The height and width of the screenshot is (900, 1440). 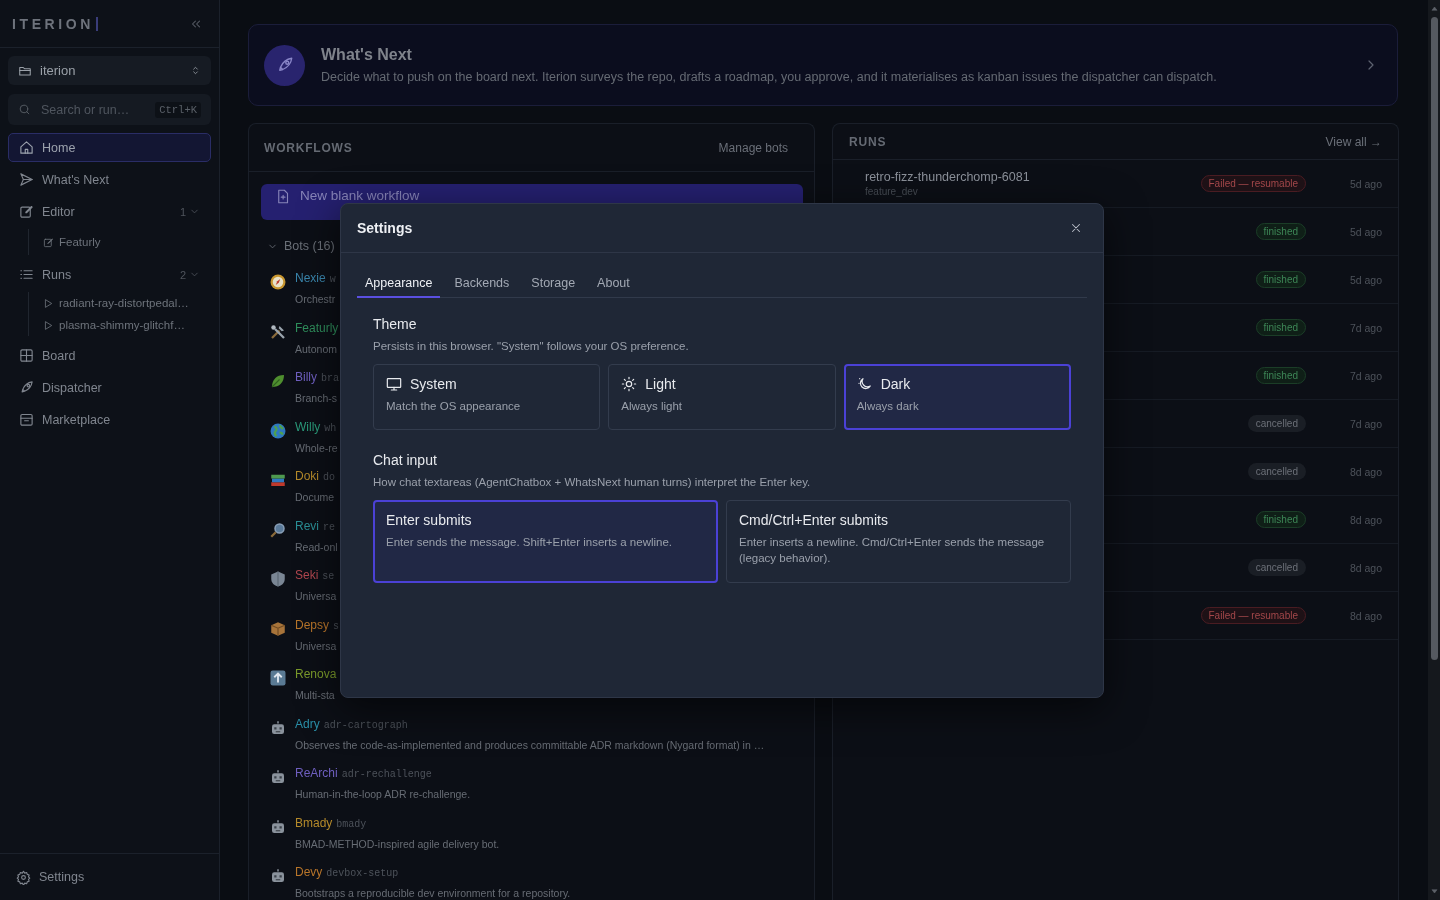 I want to click on run-name: retro-fizz-thunderchomp-6081, so click(x=1033, y=177).